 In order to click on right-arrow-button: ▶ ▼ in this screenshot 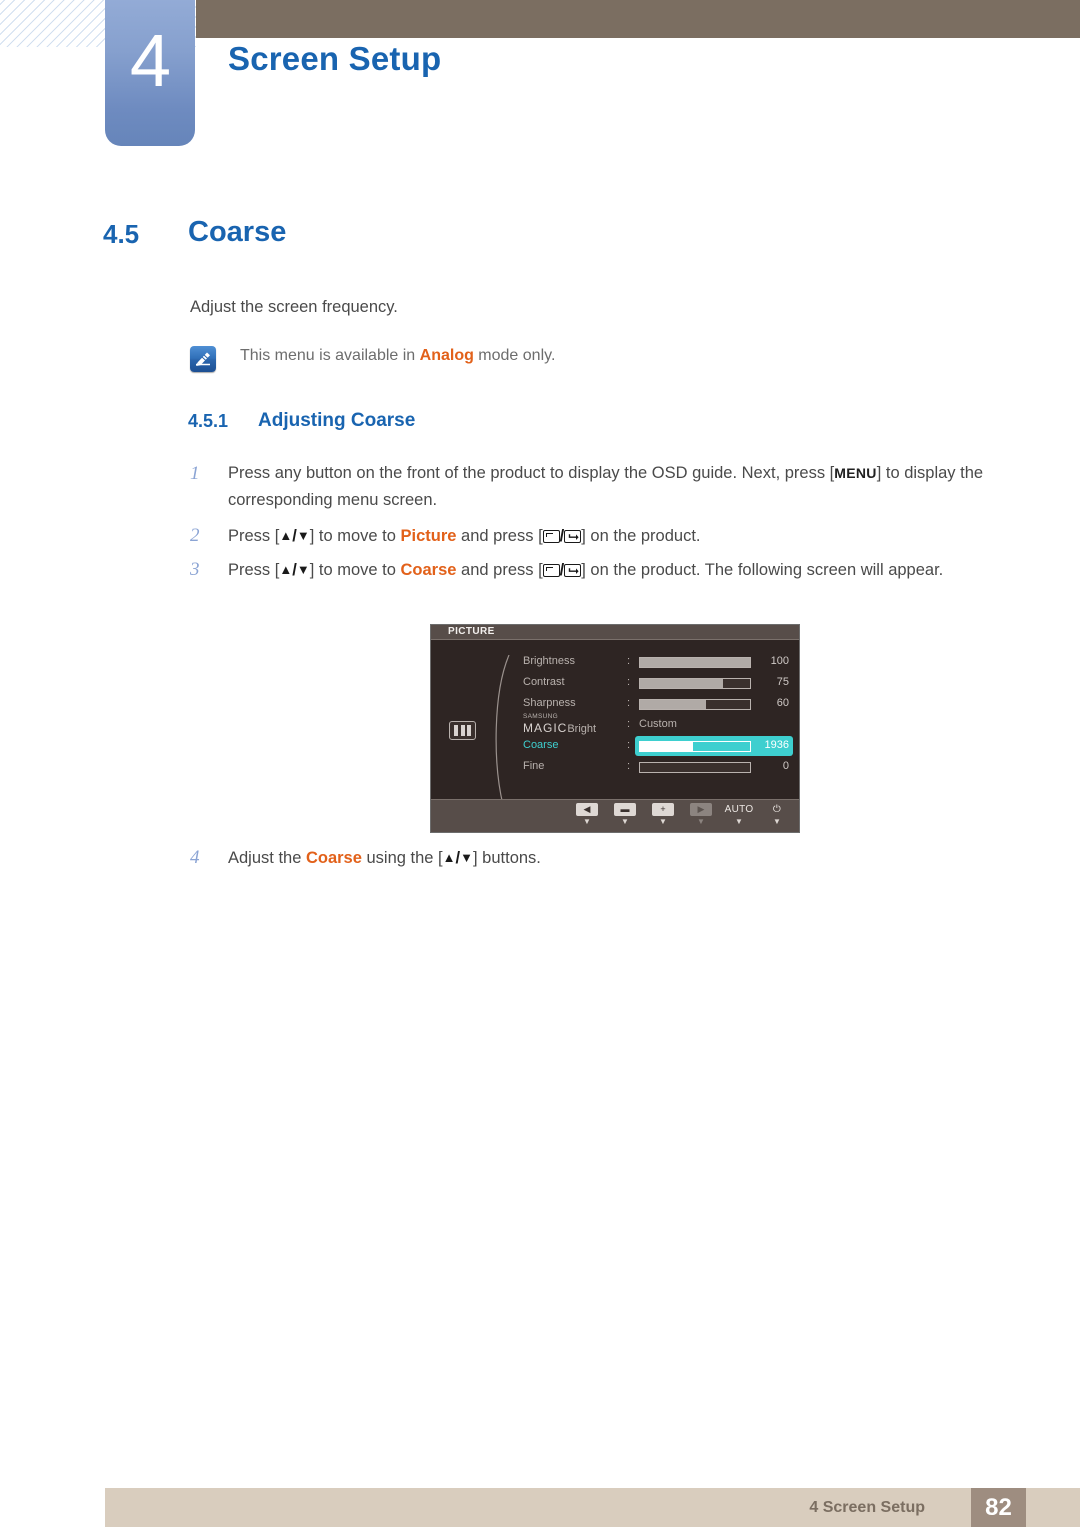, I will do `click(701, 814)`.